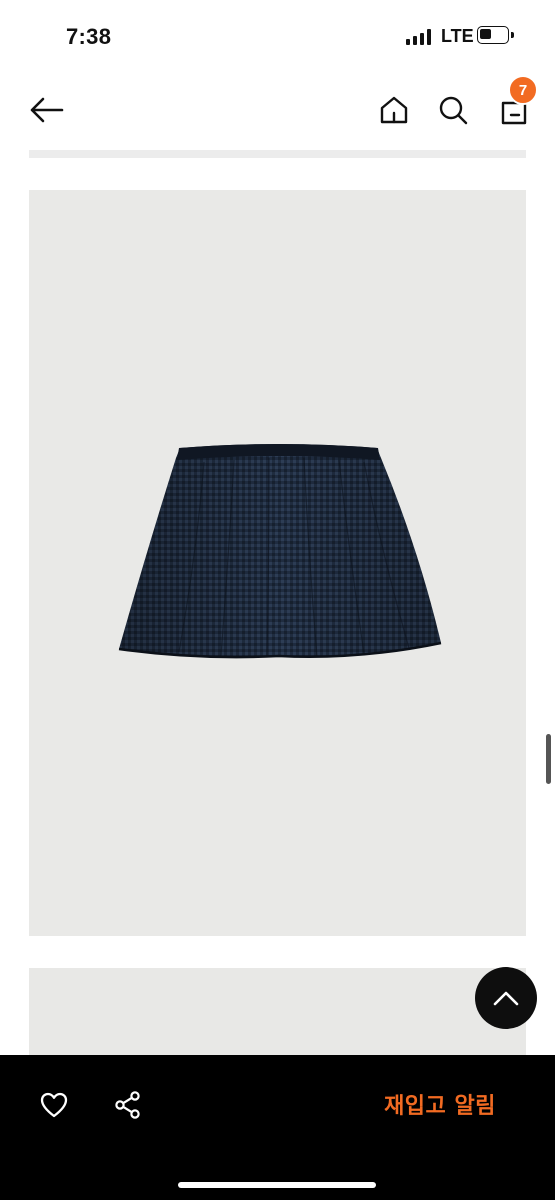 The image size is (555, 1200). What do you see at coordinates (419, 37) in the screenshot?
I see `signal-icon` at bounding box center [419, 37].